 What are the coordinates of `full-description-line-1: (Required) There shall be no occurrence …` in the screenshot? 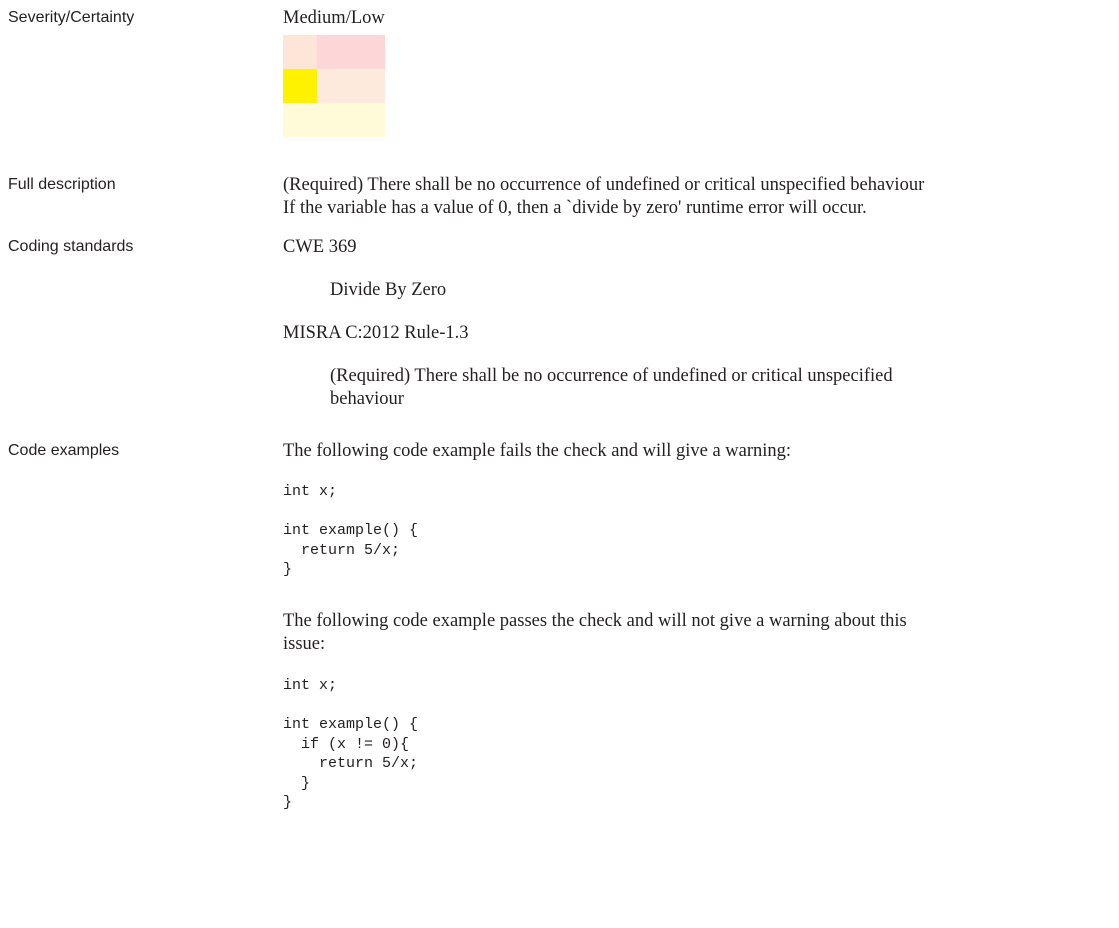 It's located at (604, 185).